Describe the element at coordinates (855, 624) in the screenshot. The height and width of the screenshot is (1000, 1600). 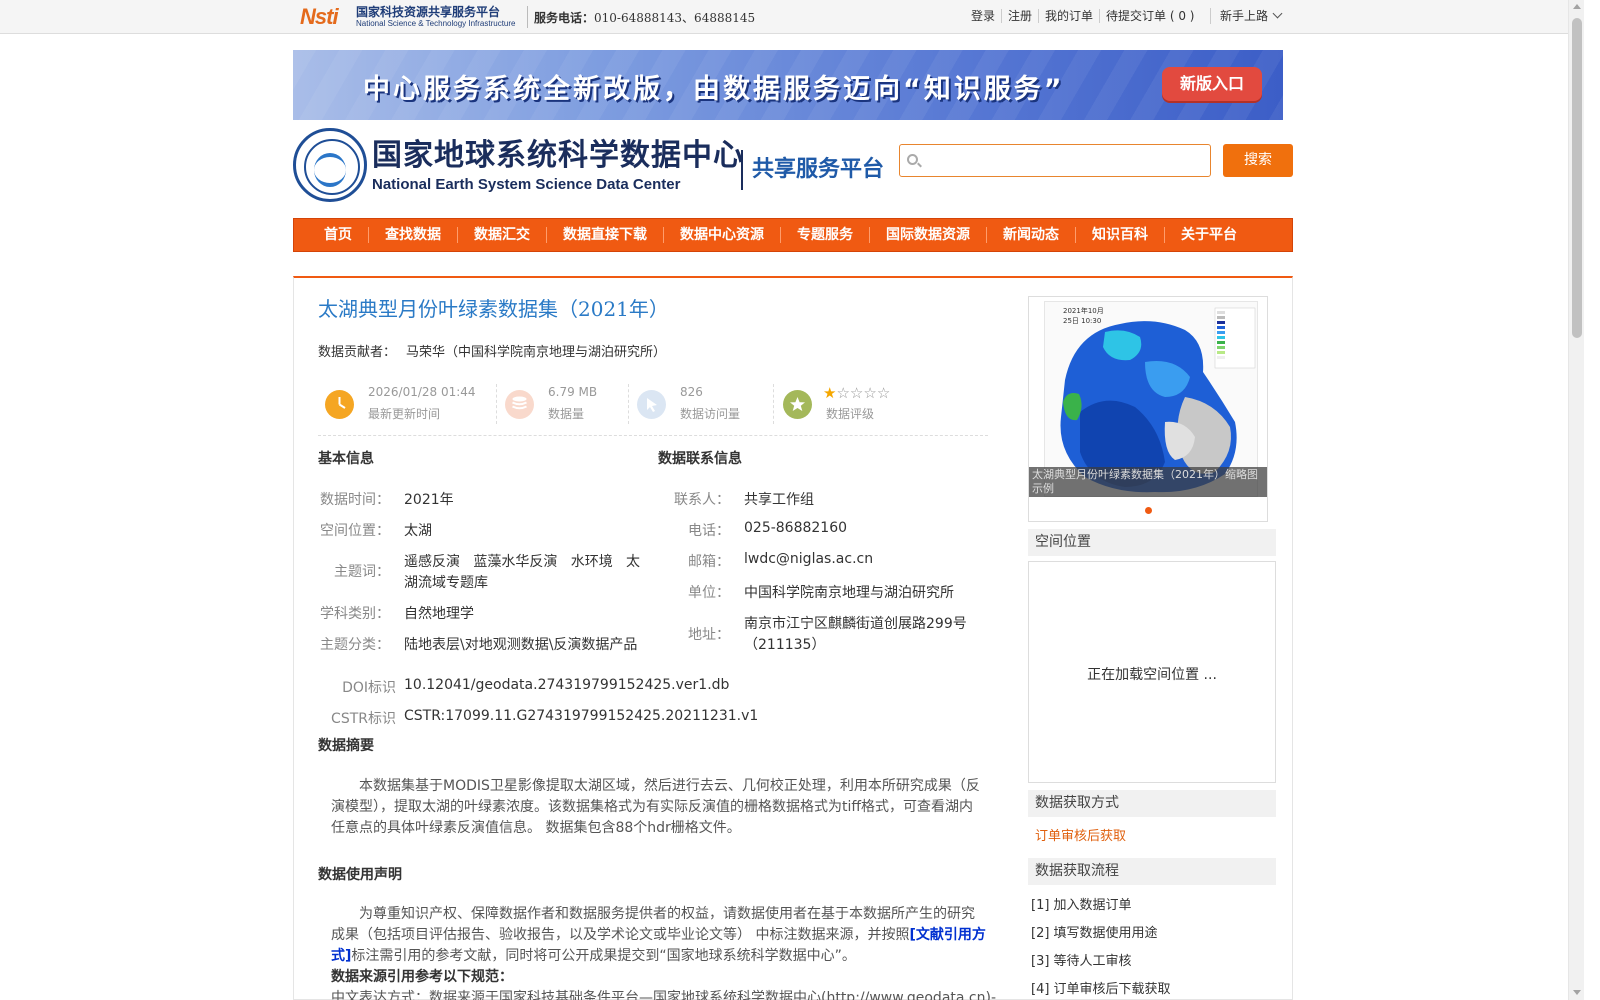
I see `contact-address: 南京市江宁区麒麟街道创展路299号` at that location.